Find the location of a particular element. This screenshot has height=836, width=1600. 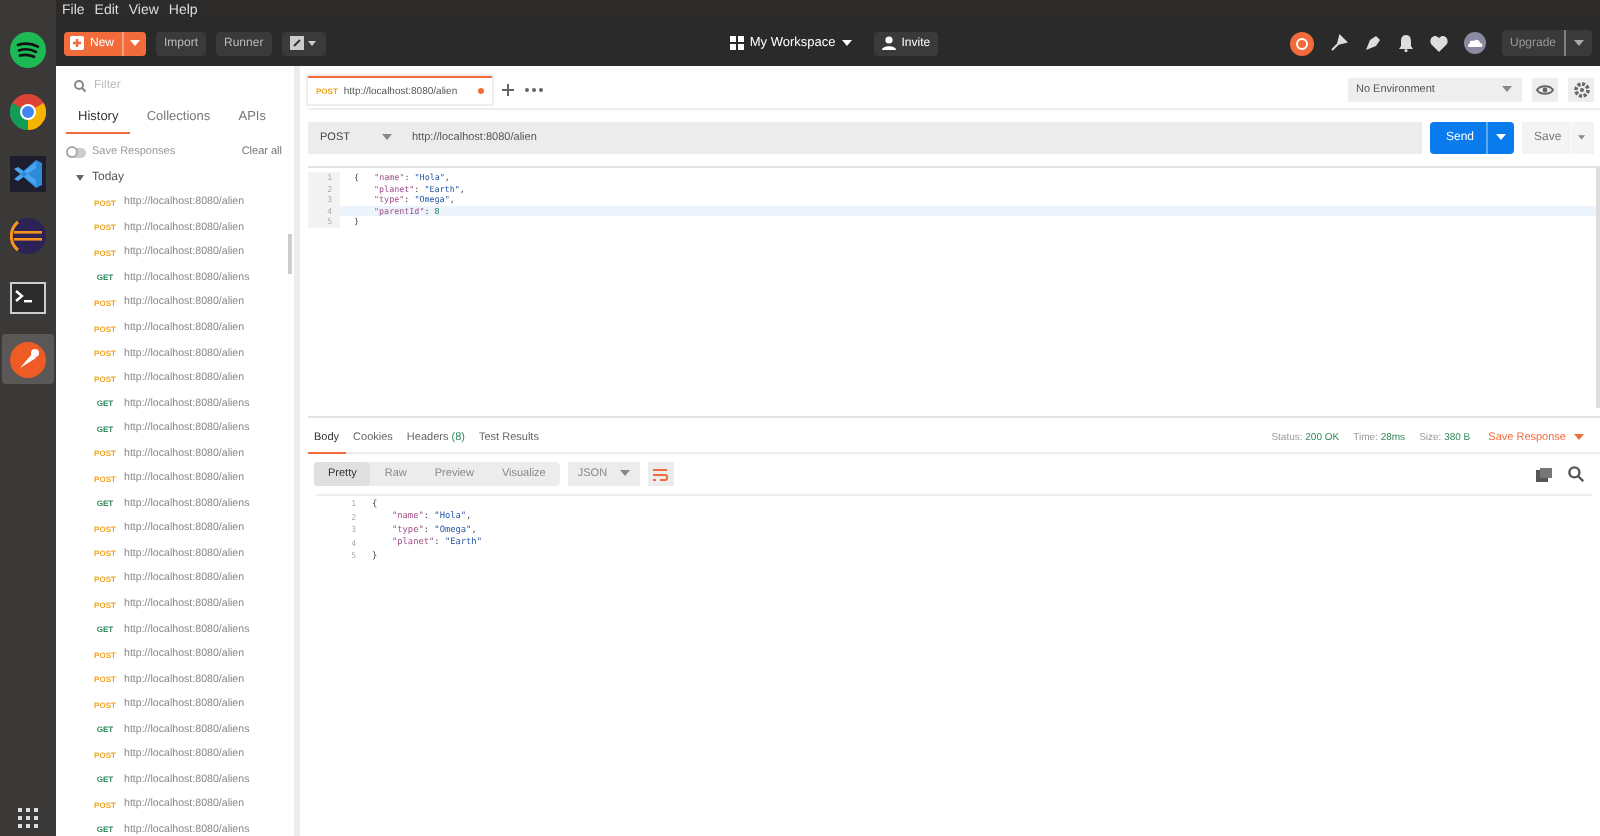

settings-icon is located at coordinates (1581, 90).